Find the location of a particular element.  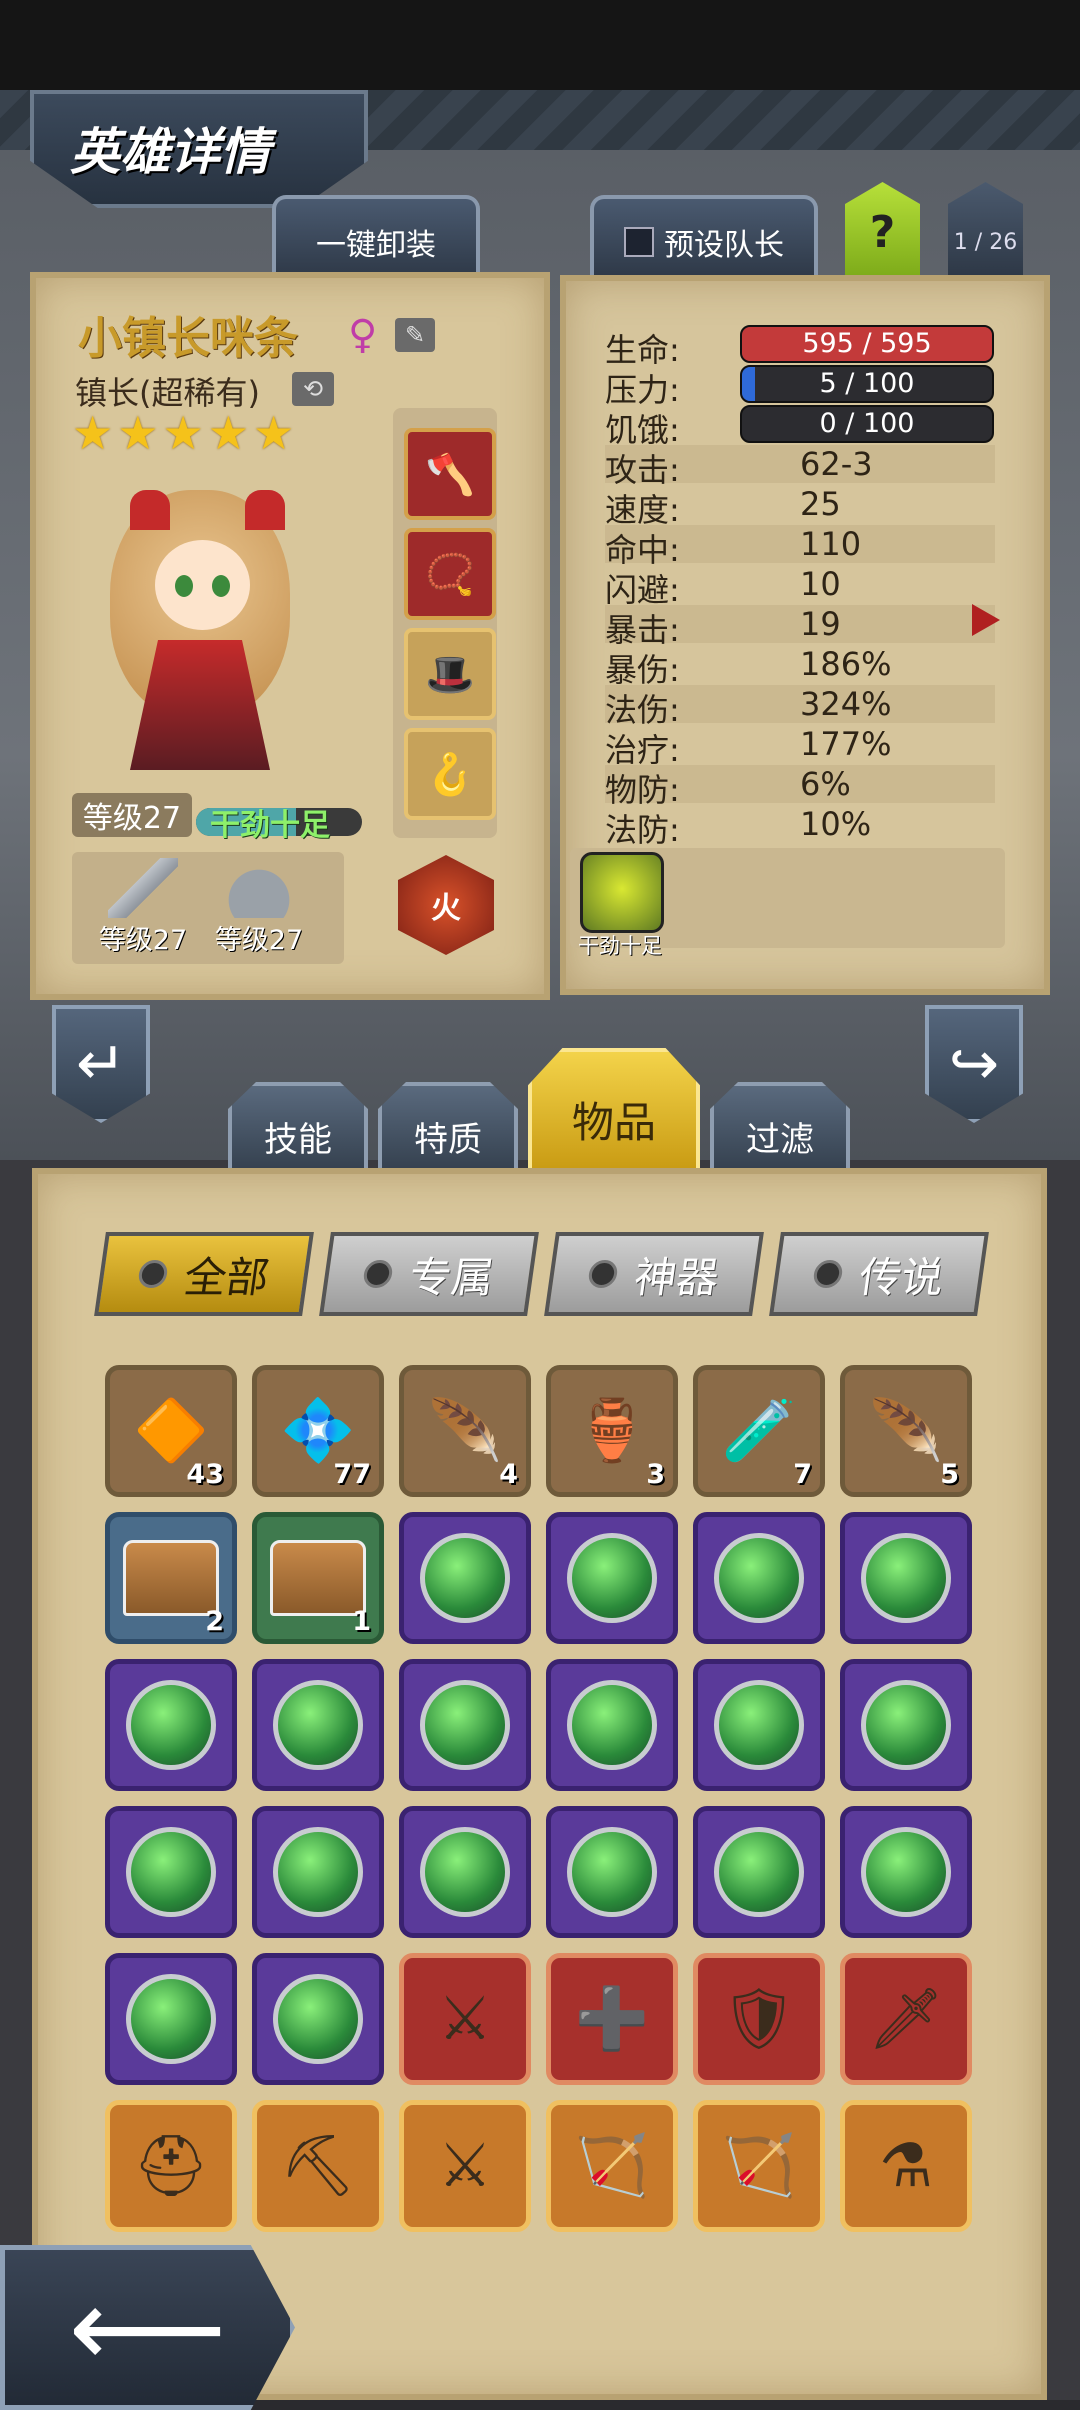

amber-rune-icon: 🔶 is located at coordinates (171, 1431).